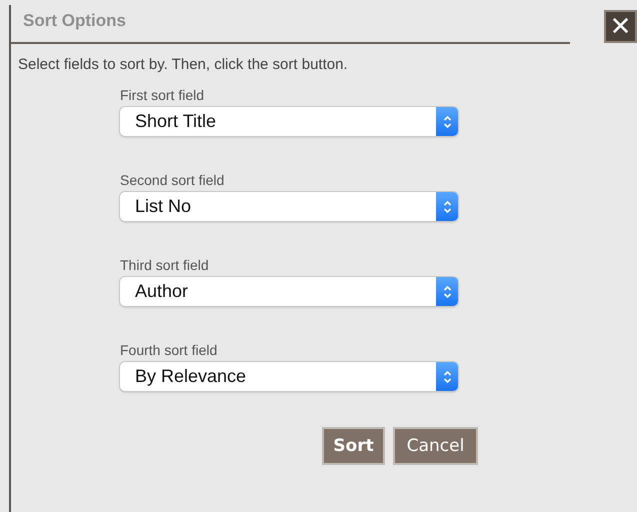 The image size is (637, 512). Describe the element at coordinates (289, 206) in the screenshot. I see `dropdown: List No` at that location.